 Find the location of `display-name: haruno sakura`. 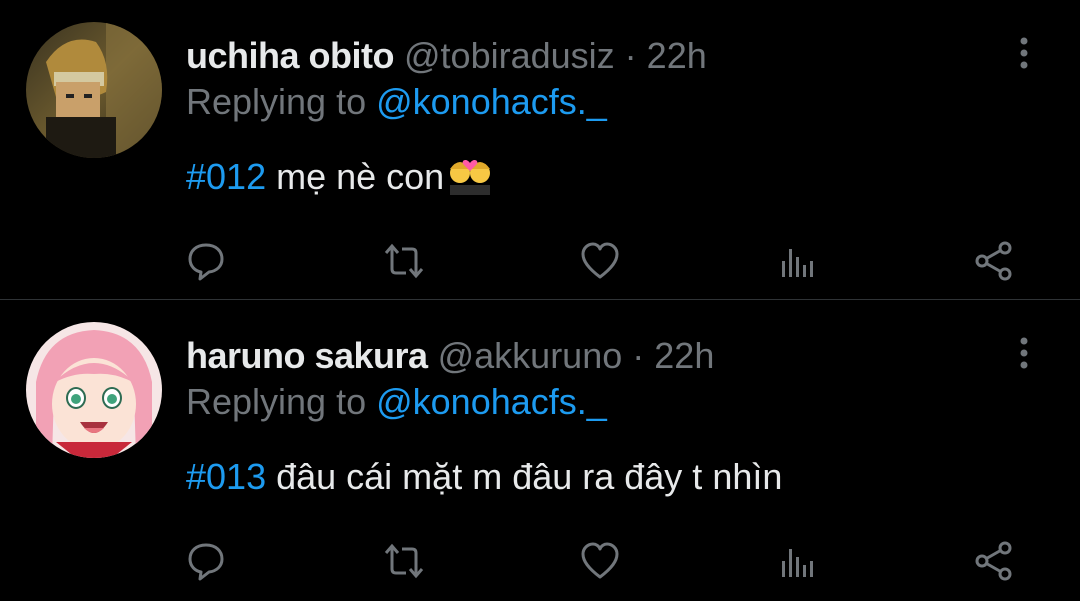

display-name: haruno sakura is located at coordinates (307, 355).